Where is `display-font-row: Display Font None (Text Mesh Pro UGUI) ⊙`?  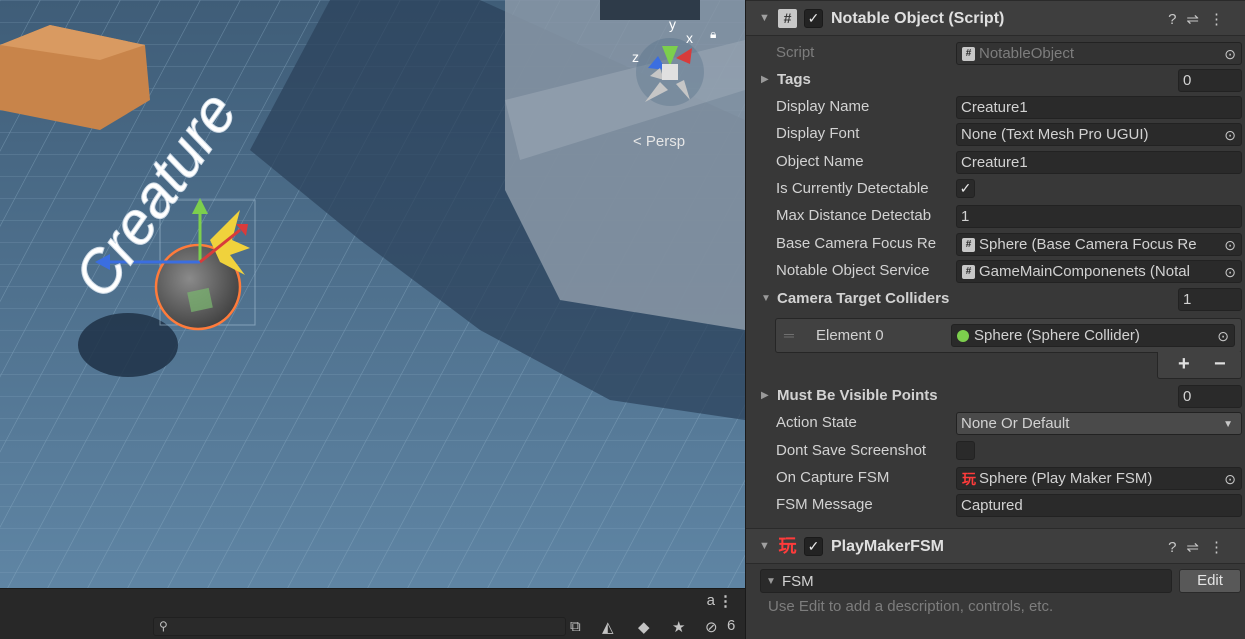 display-font-row: Display Font None (Text Mesh Pro UGUI) ⊙ is located at coordinates (995, 134).